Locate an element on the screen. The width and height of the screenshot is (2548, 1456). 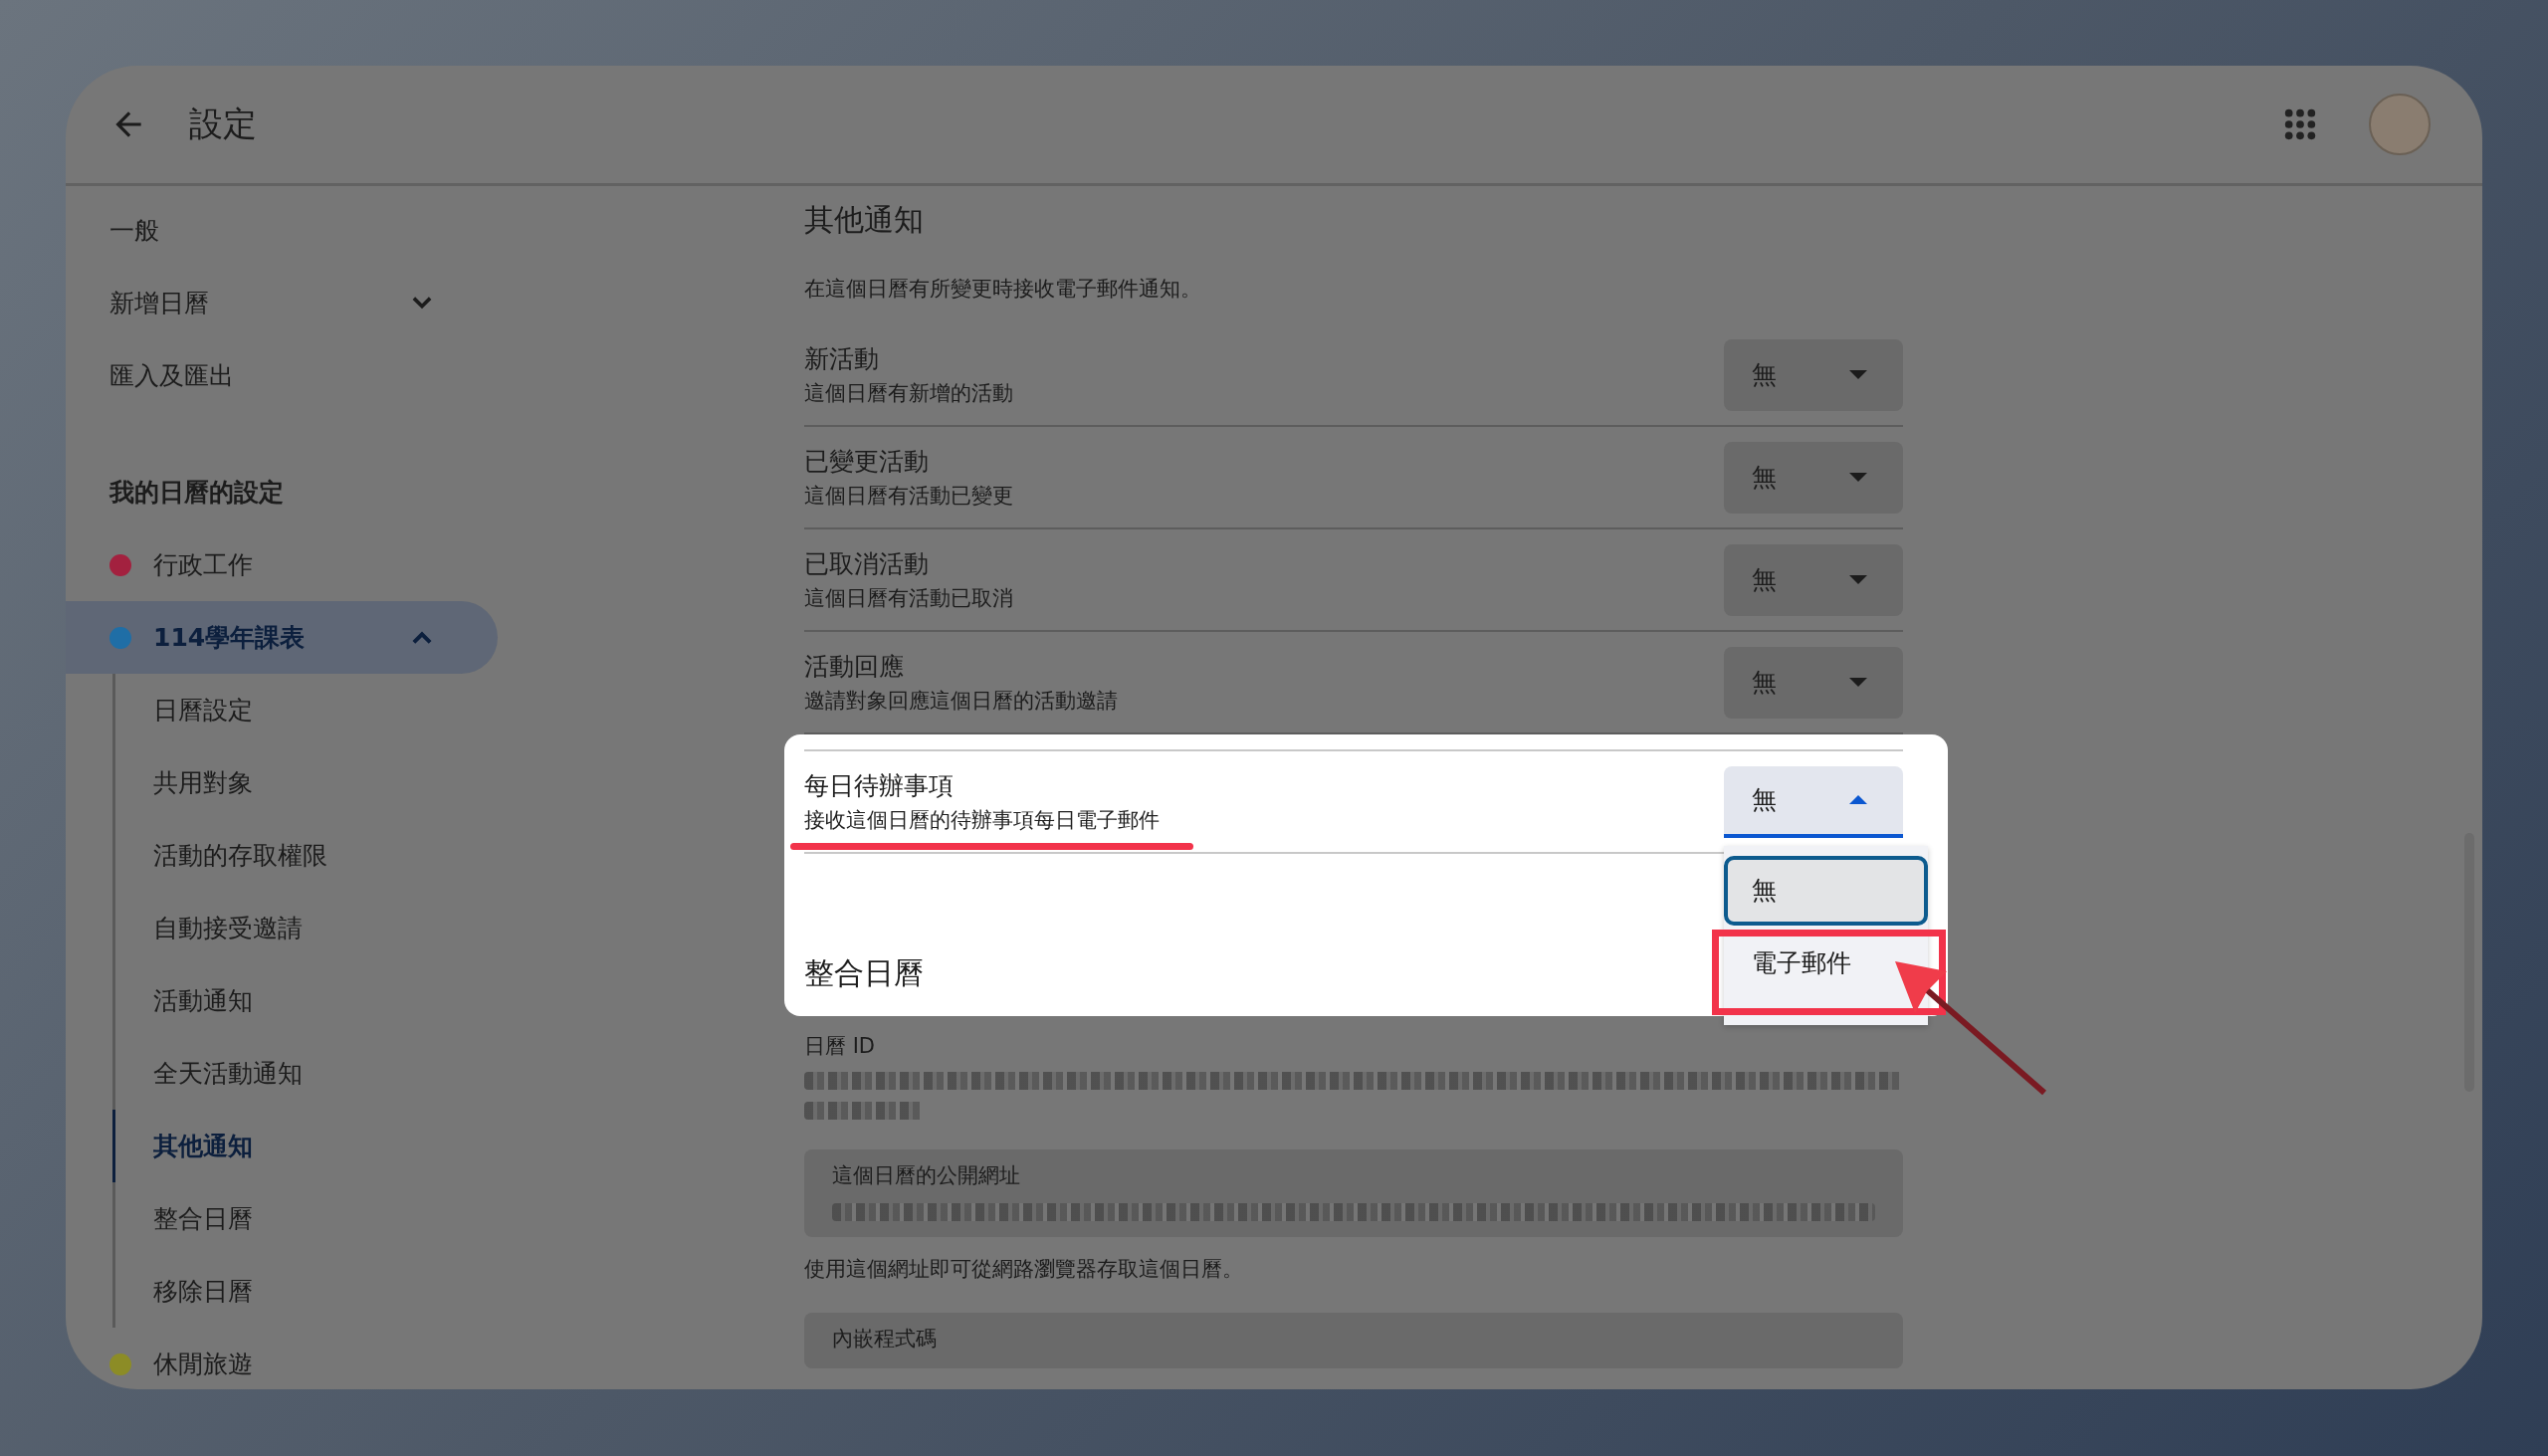
setting-subtitle: 這個日曆有活動已取消 is located at coordinates (908, 598).